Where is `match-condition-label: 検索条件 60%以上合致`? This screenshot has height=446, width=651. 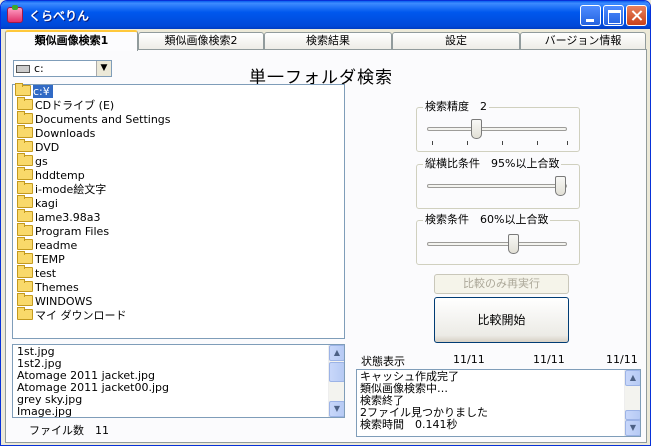
match-condition-label: 検索条件 60%以上合致 is located at coordinates (487, 219).